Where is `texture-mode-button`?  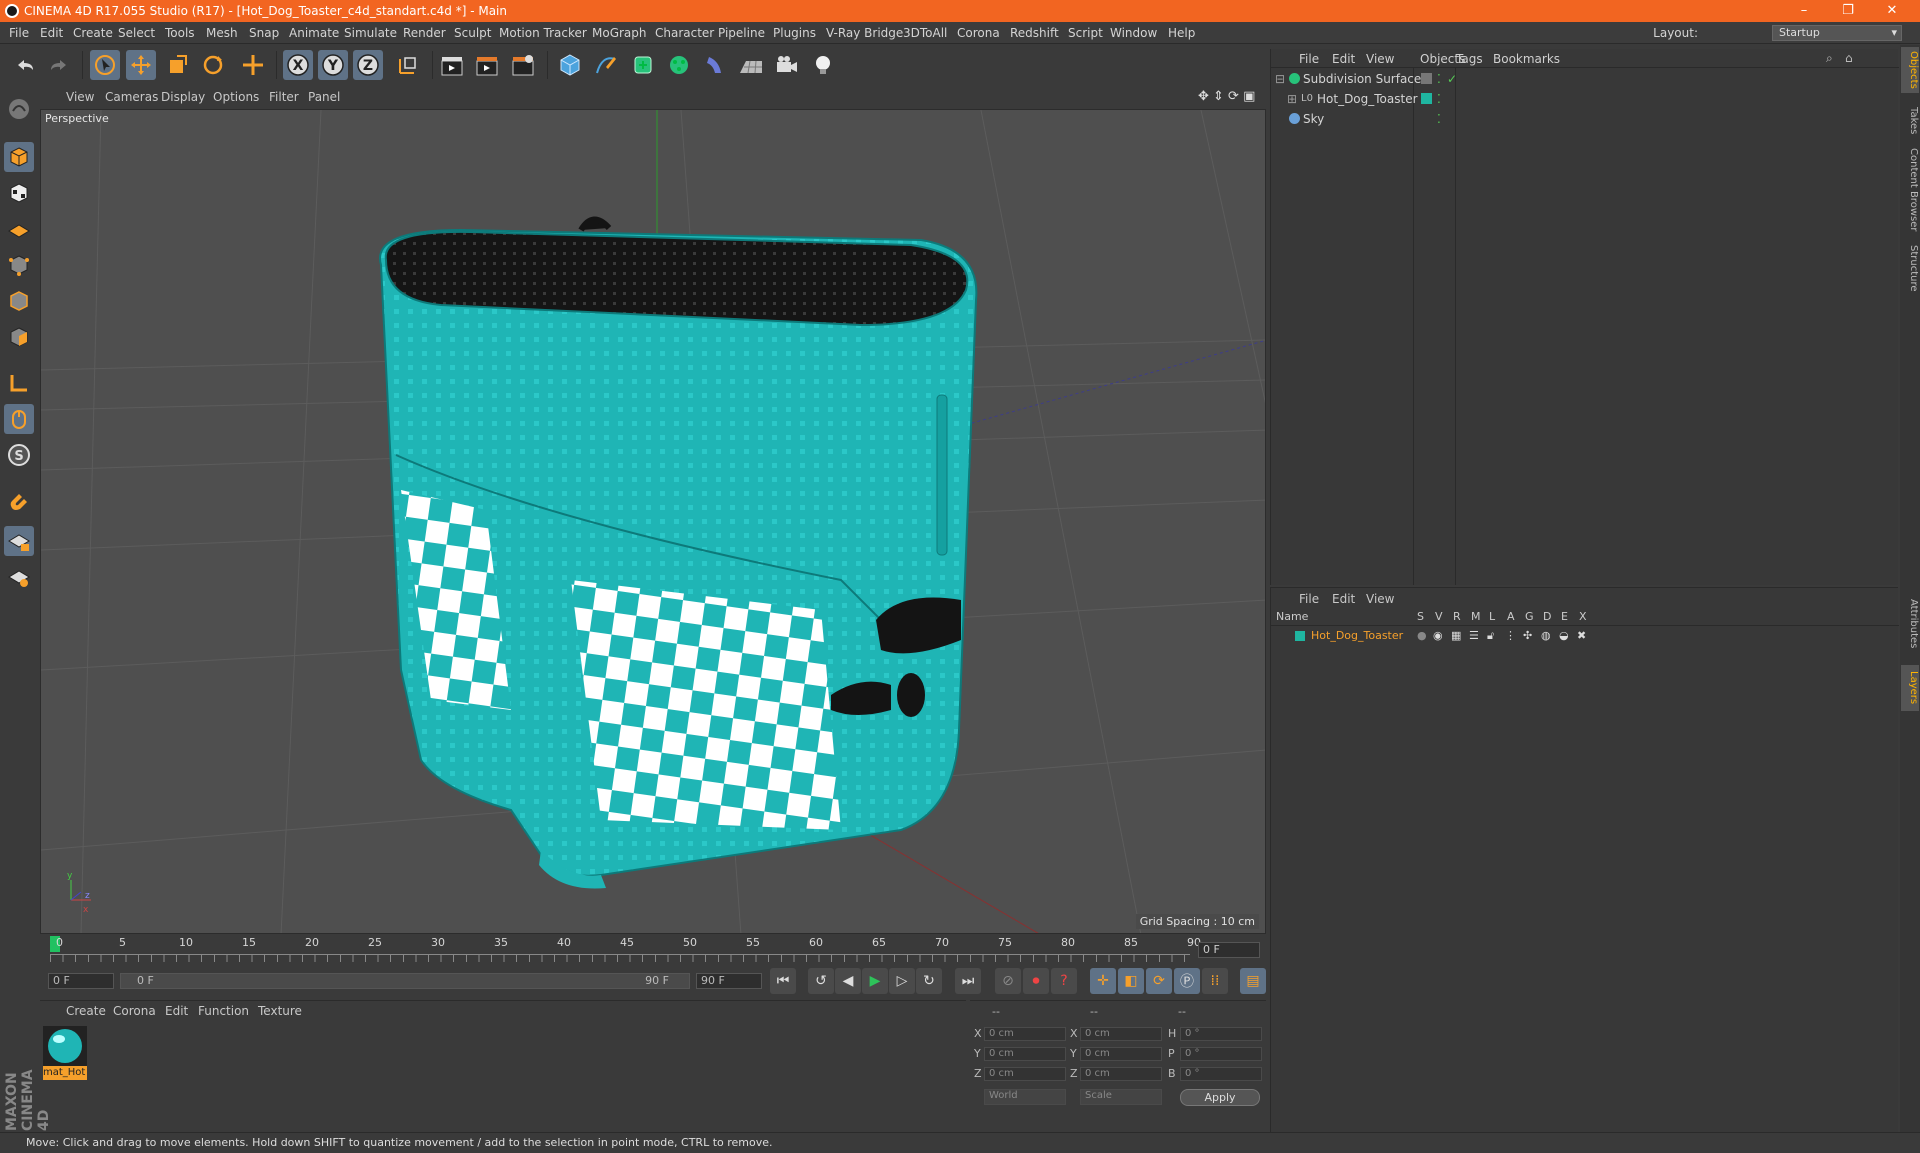 texture-mode-button is located at coordinates (19, 193).